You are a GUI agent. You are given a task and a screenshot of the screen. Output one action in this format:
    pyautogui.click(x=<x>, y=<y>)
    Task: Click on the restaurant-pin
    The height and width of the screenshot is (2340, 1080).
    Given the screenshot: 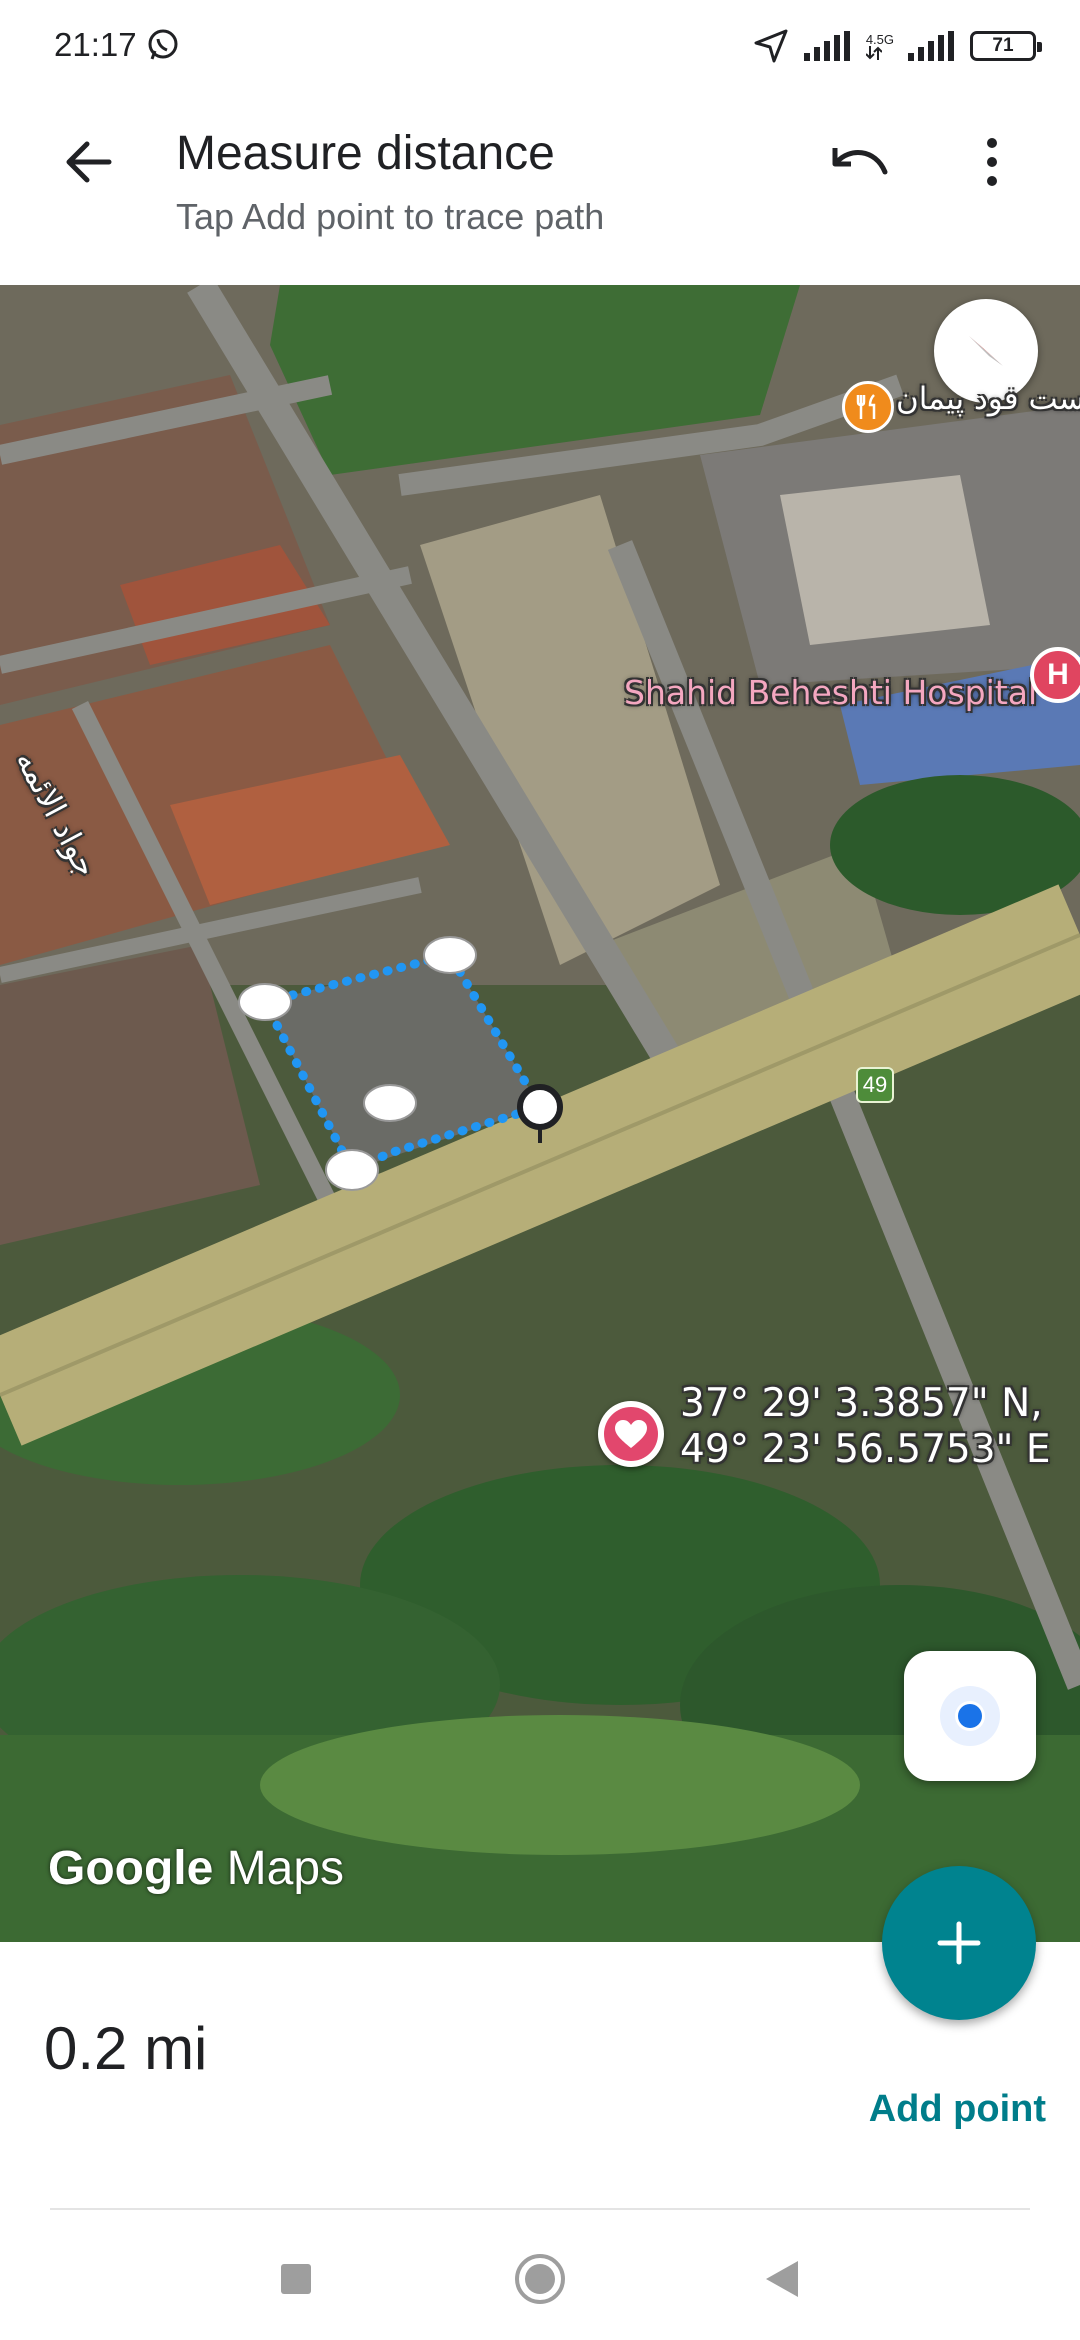 What is the action you would take?
    pyautogui.click(x=868, y=407)
    